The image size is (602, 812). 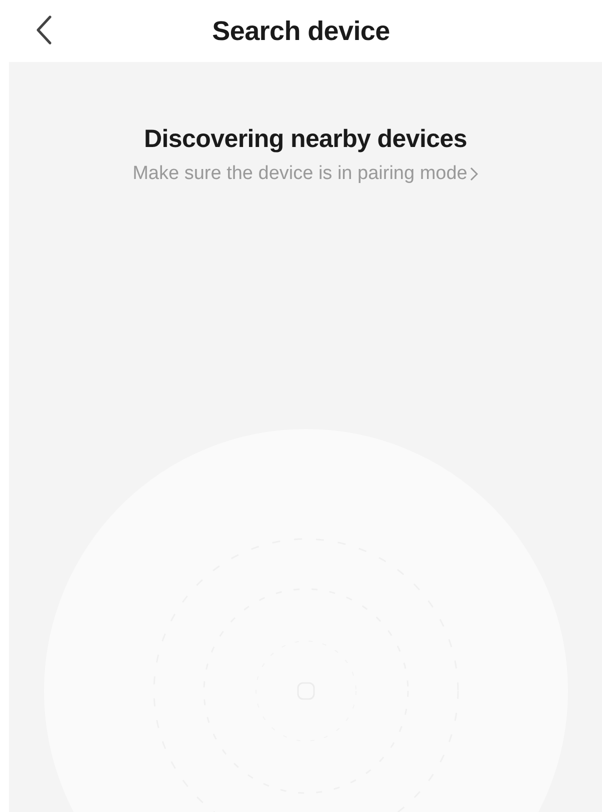 What do you see at coordinates (305, 139) in the screenshot?
I see `scan-title: Discovering nearby devices` at bounding box center [305, 139].